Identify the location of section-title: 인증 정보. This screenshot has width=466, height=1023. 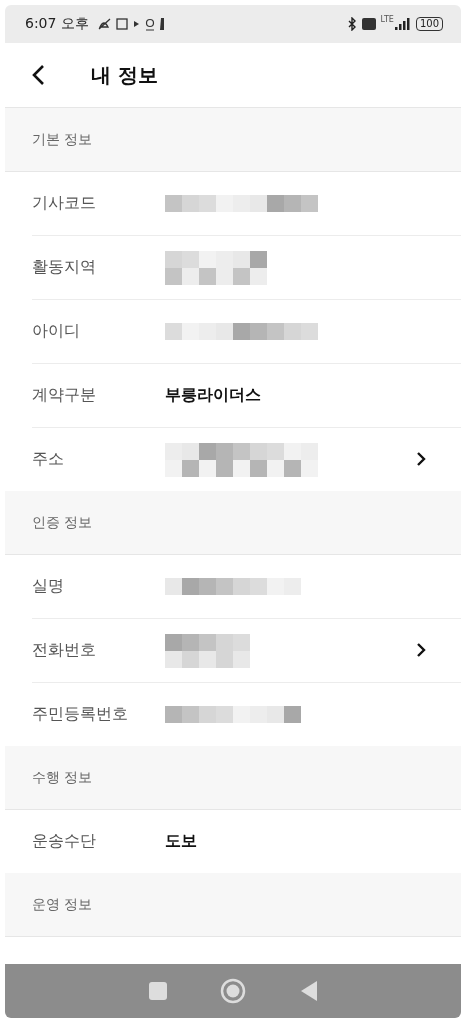
(62, 522).